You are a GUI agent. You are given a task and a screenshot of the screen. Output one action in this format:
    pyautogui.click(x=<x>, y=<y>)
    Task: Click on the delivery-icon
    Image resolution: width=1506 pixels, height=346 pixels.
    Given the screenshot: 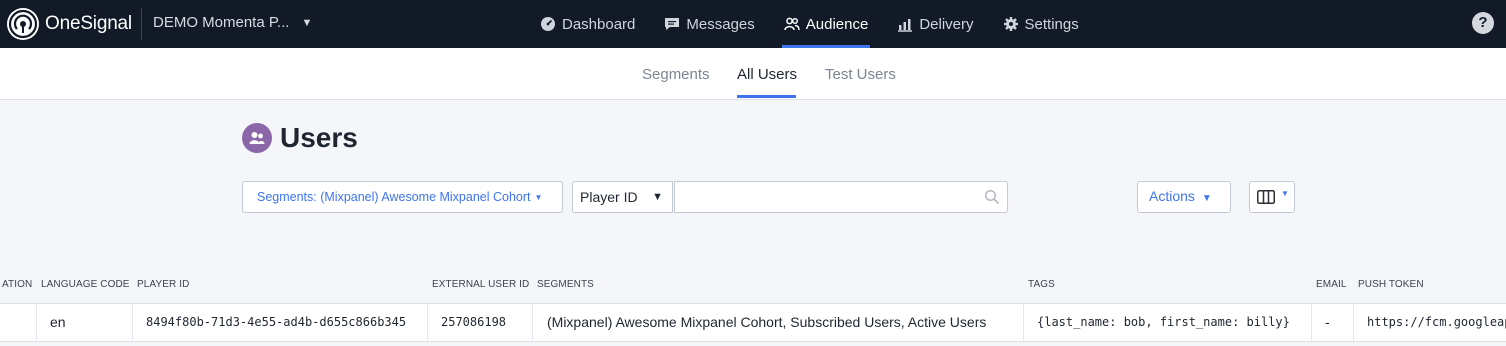 What is the action you would take?
    pyautogui.click(x=905, y=25)
    